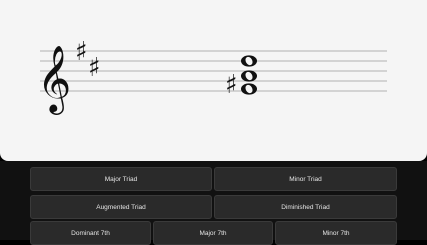 This screenshot has width=427, height=245. I want to click on dominant-7th-button: Dominant 7th, so click(90, 233).